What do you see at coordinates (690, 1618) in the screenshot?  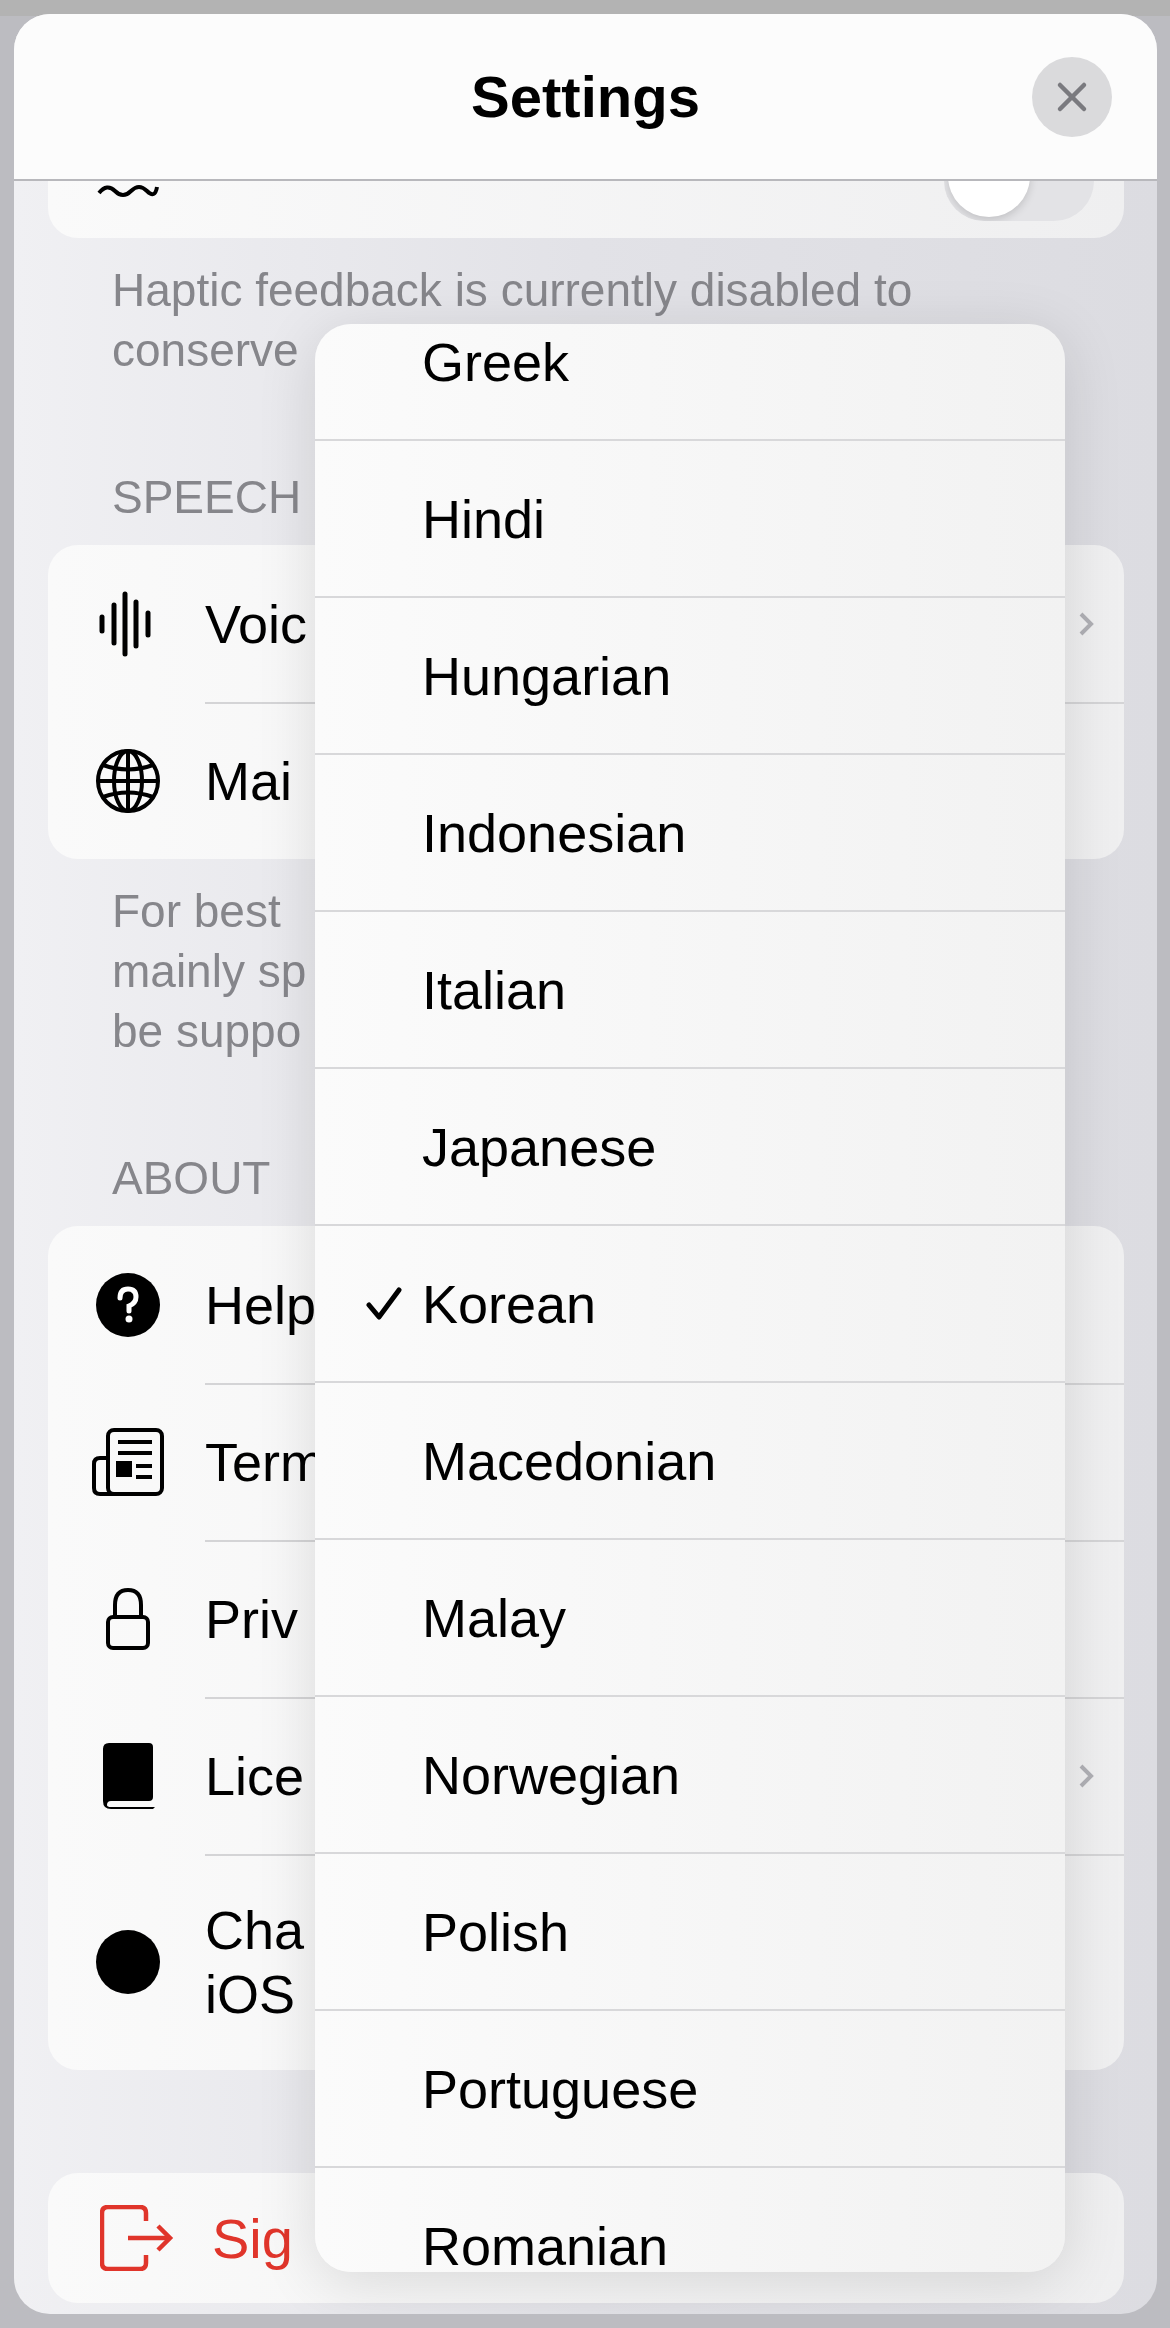 I see `language-option: Malay` at bounding box center [690, 1618].